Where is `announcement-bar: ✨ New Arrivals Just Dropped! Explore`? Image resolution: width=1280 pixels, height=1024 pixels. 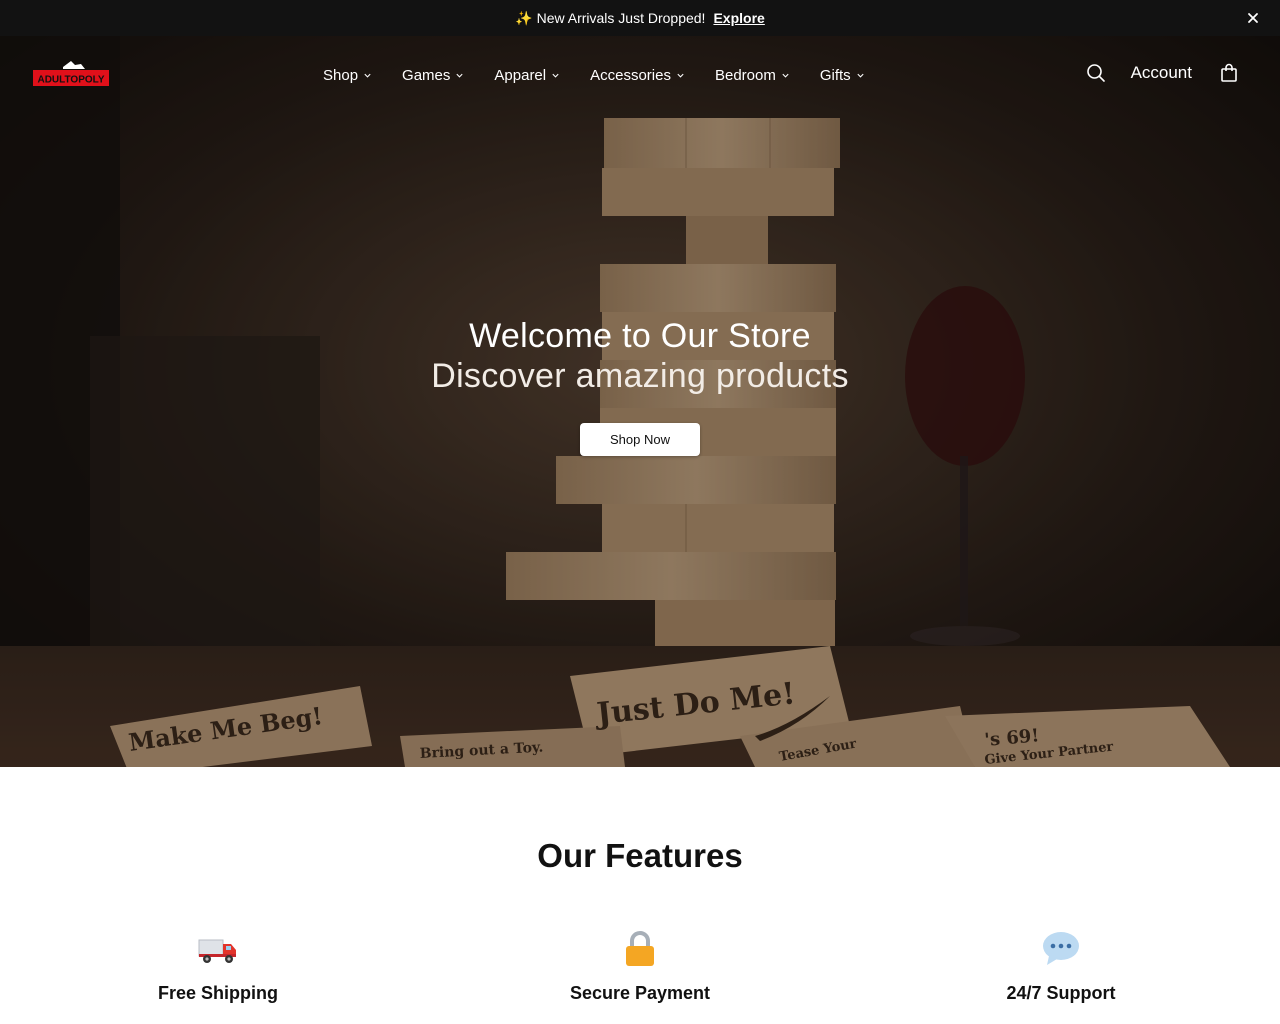 announcement-bar: ✨ New Arrivals Just Dropped! Explore is located at coordinates (640, 18).